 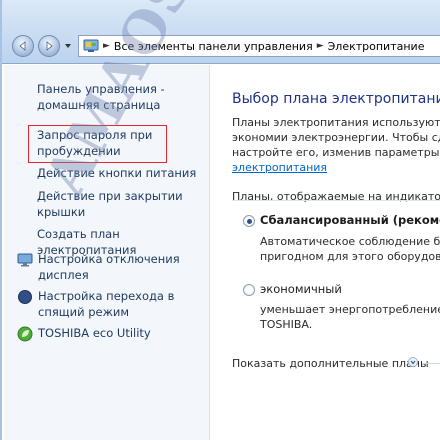 I want to click on sidebar-item-sleep-settings: Настройка перехода в спящий режим, so click(x=106, y=304).